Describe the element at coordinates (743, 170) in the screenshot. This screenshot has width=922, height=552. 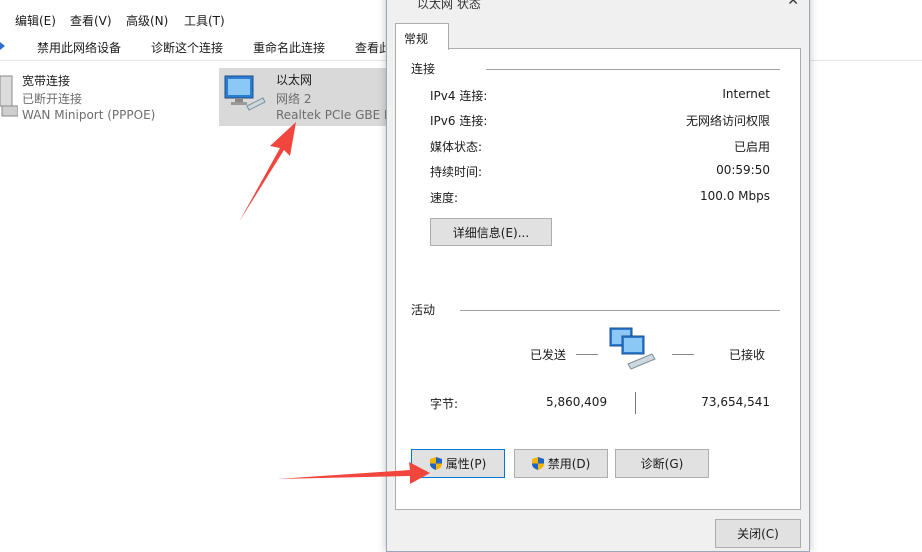
I see `duration-value: 00:59:50` at that location.